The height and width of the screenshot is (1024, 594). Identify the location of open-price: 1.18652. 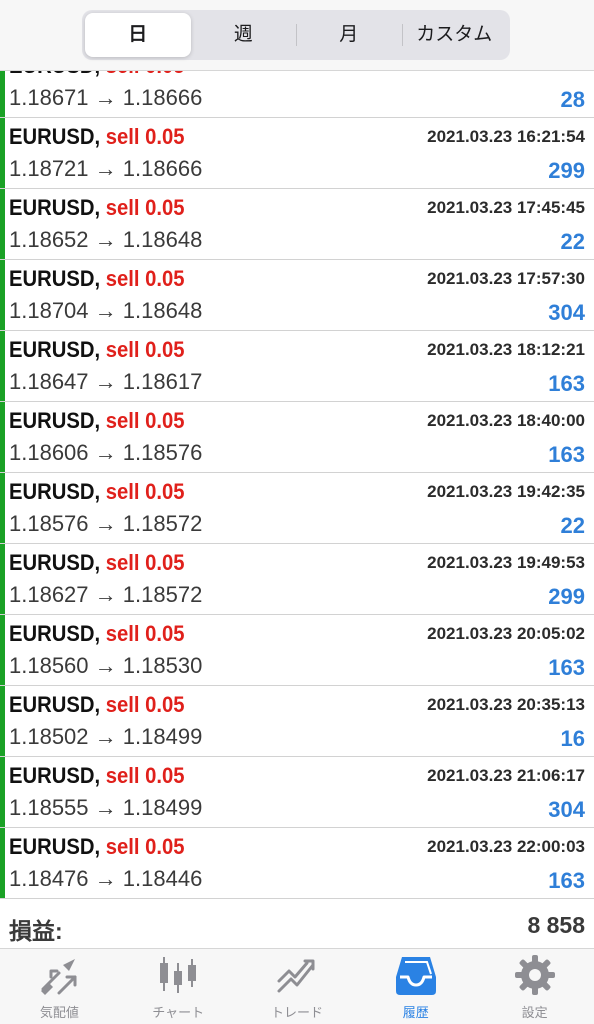
(49, 239).